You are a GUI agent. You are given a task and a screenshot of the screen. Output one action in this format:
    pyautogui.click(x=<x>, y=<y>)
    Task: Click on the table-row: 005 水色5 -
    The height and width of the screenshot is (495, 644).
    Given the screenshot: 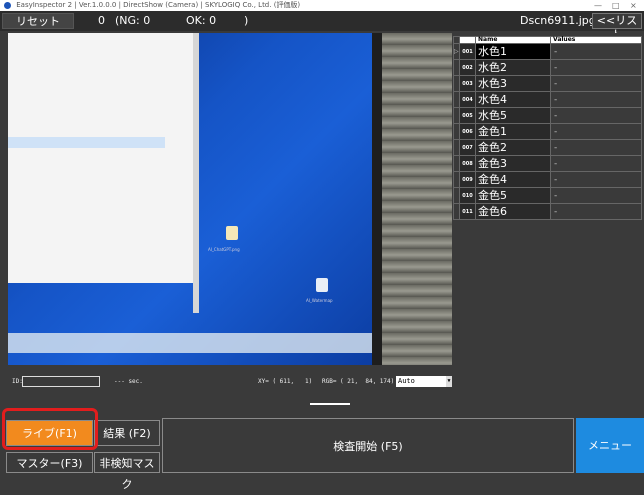 What is the action you would take?
    pyautogui.click(x=547, y=115)
    